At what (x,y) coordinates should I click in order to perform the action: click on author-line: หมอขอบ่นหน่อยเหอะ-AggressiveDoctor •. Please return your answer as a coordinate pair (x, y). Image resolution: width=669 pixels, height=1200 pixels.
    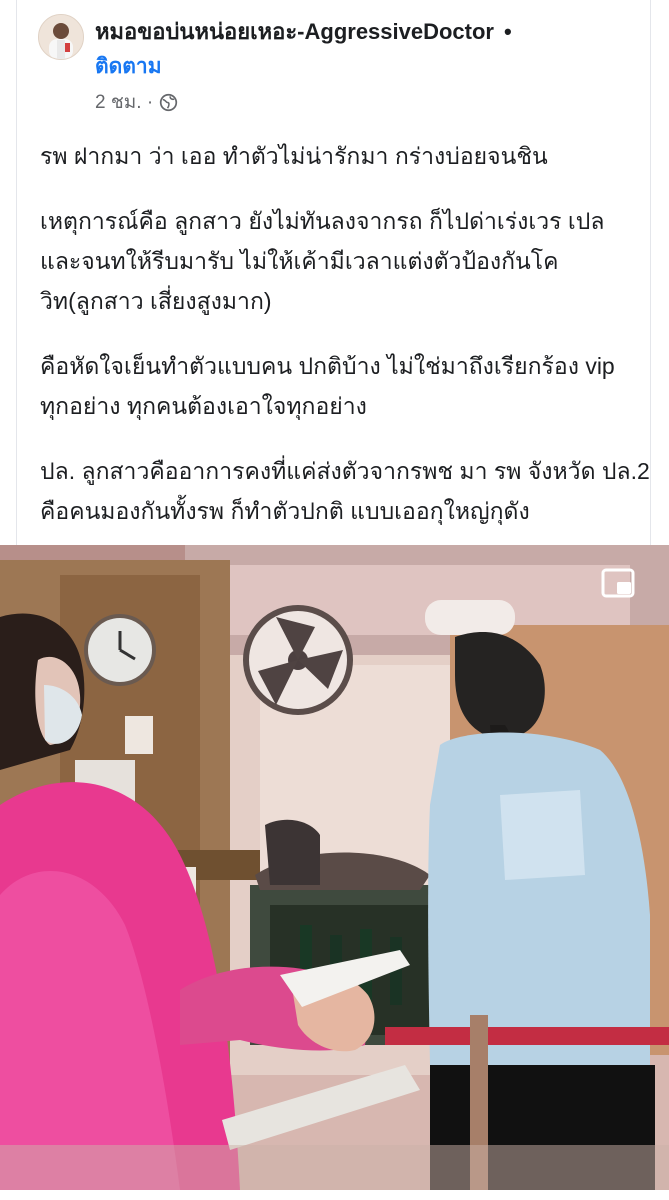
    Looking at the image, I should click on (375, 32).